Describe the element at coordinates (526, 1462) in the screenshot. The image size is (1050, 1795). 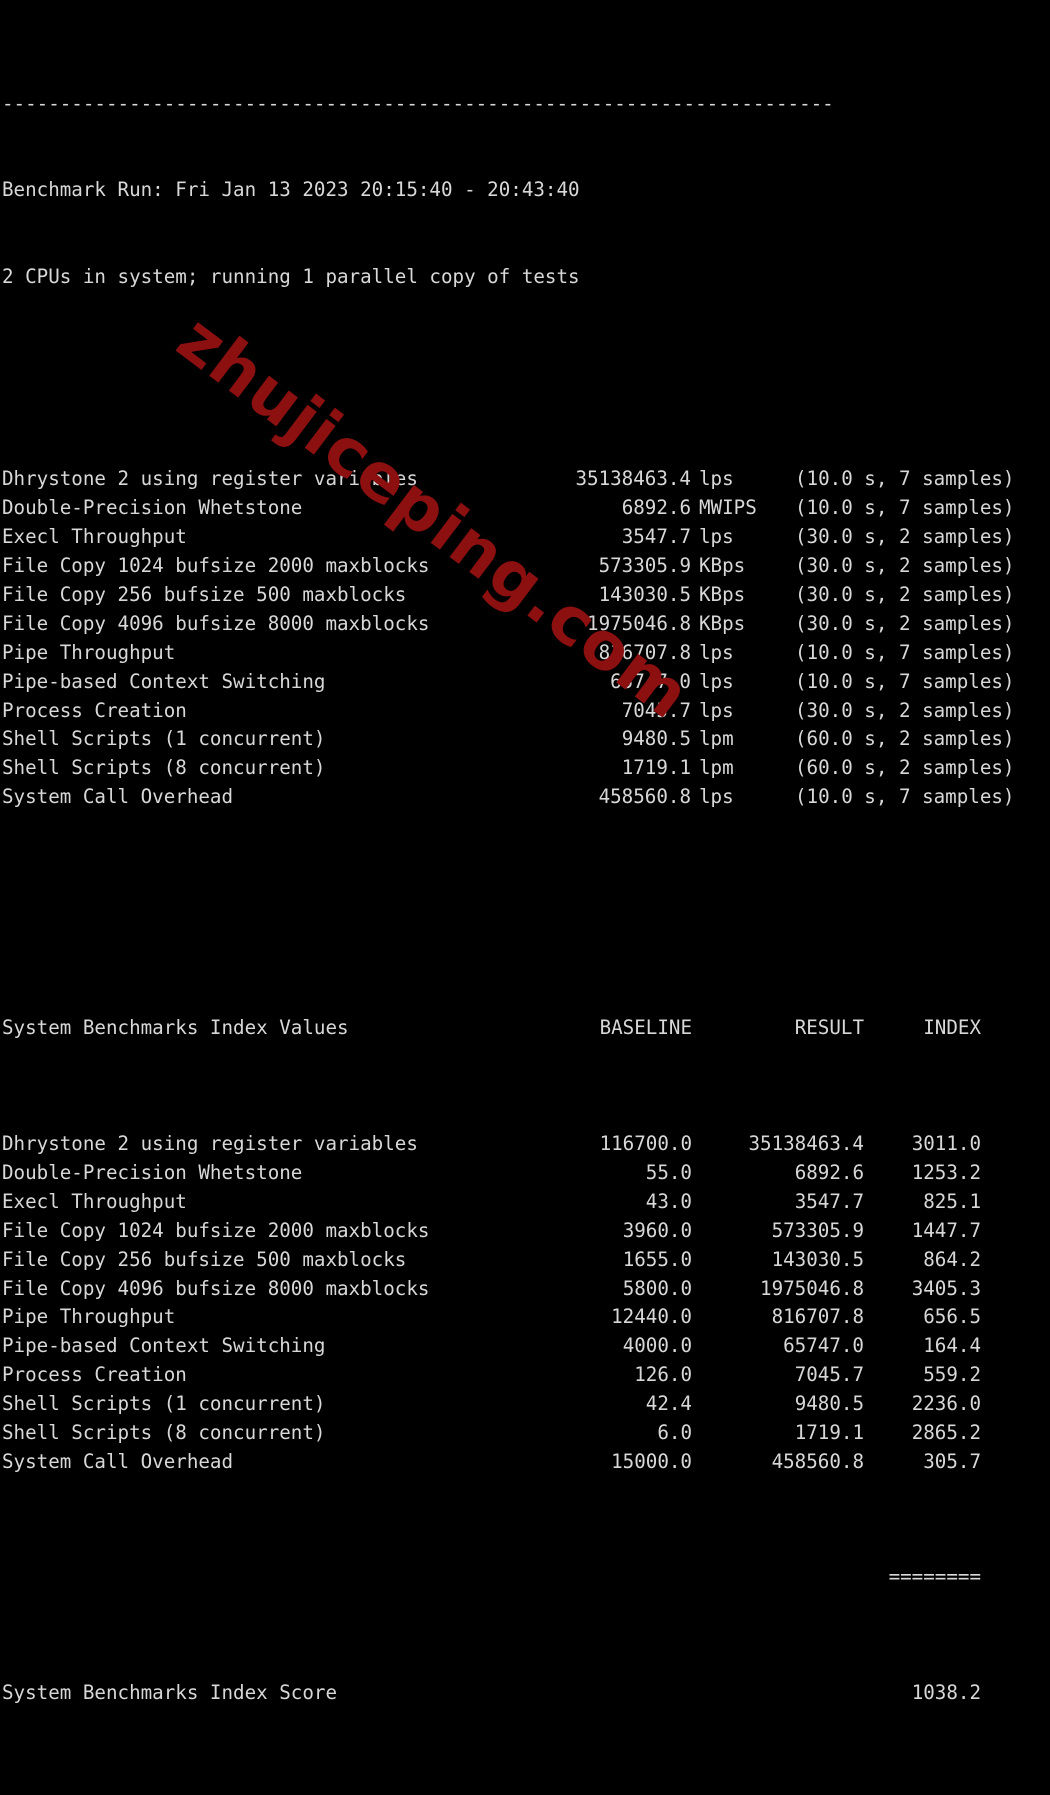
I see `index-table-row: System Call Overhead 15000.0 458560.8 305.7` at that location.